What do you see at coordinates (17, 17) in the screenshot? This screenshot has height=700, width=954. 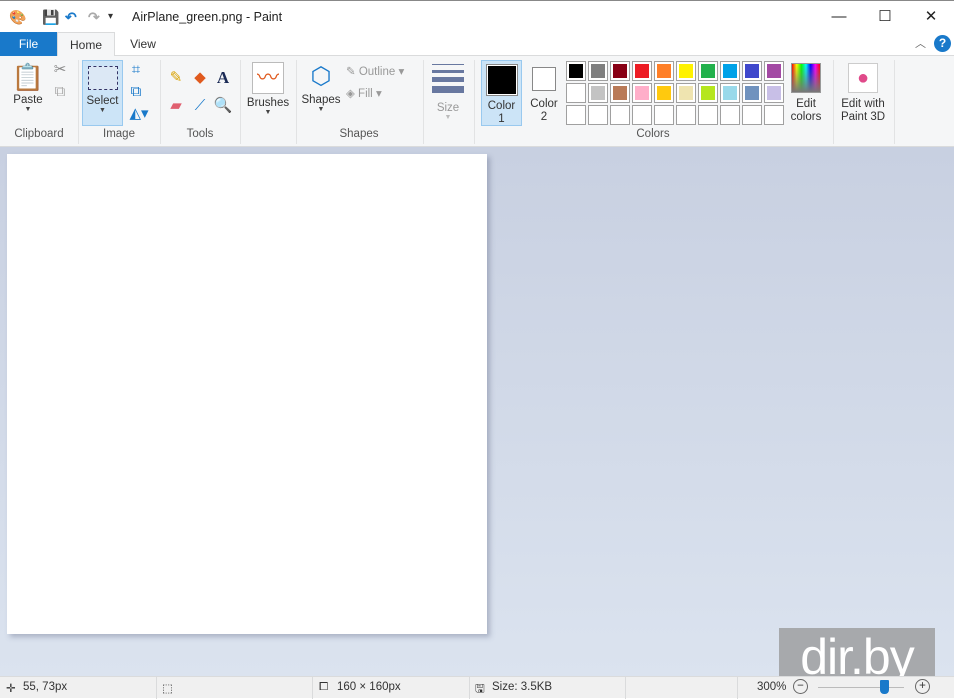 I see `paint-app-icon: 🎨` at bounding box center [17, 17].